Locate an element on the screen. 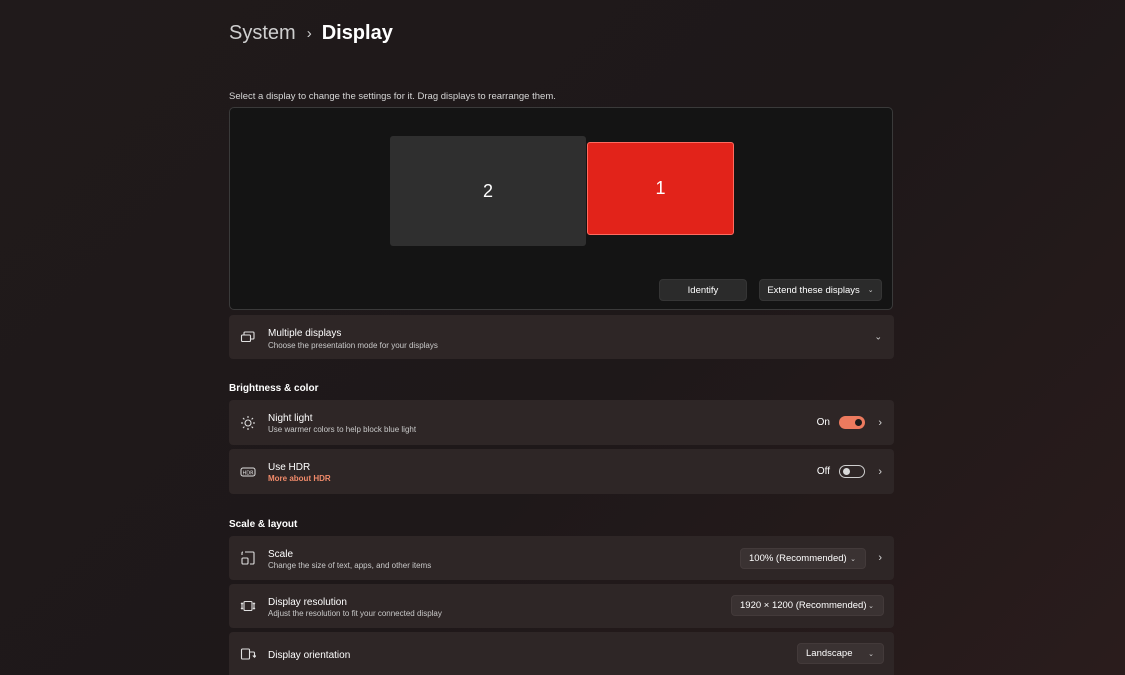 This screenshot has height=675, width=1125. breadcrumb-system-link: System is located at coordinates (262, 33).